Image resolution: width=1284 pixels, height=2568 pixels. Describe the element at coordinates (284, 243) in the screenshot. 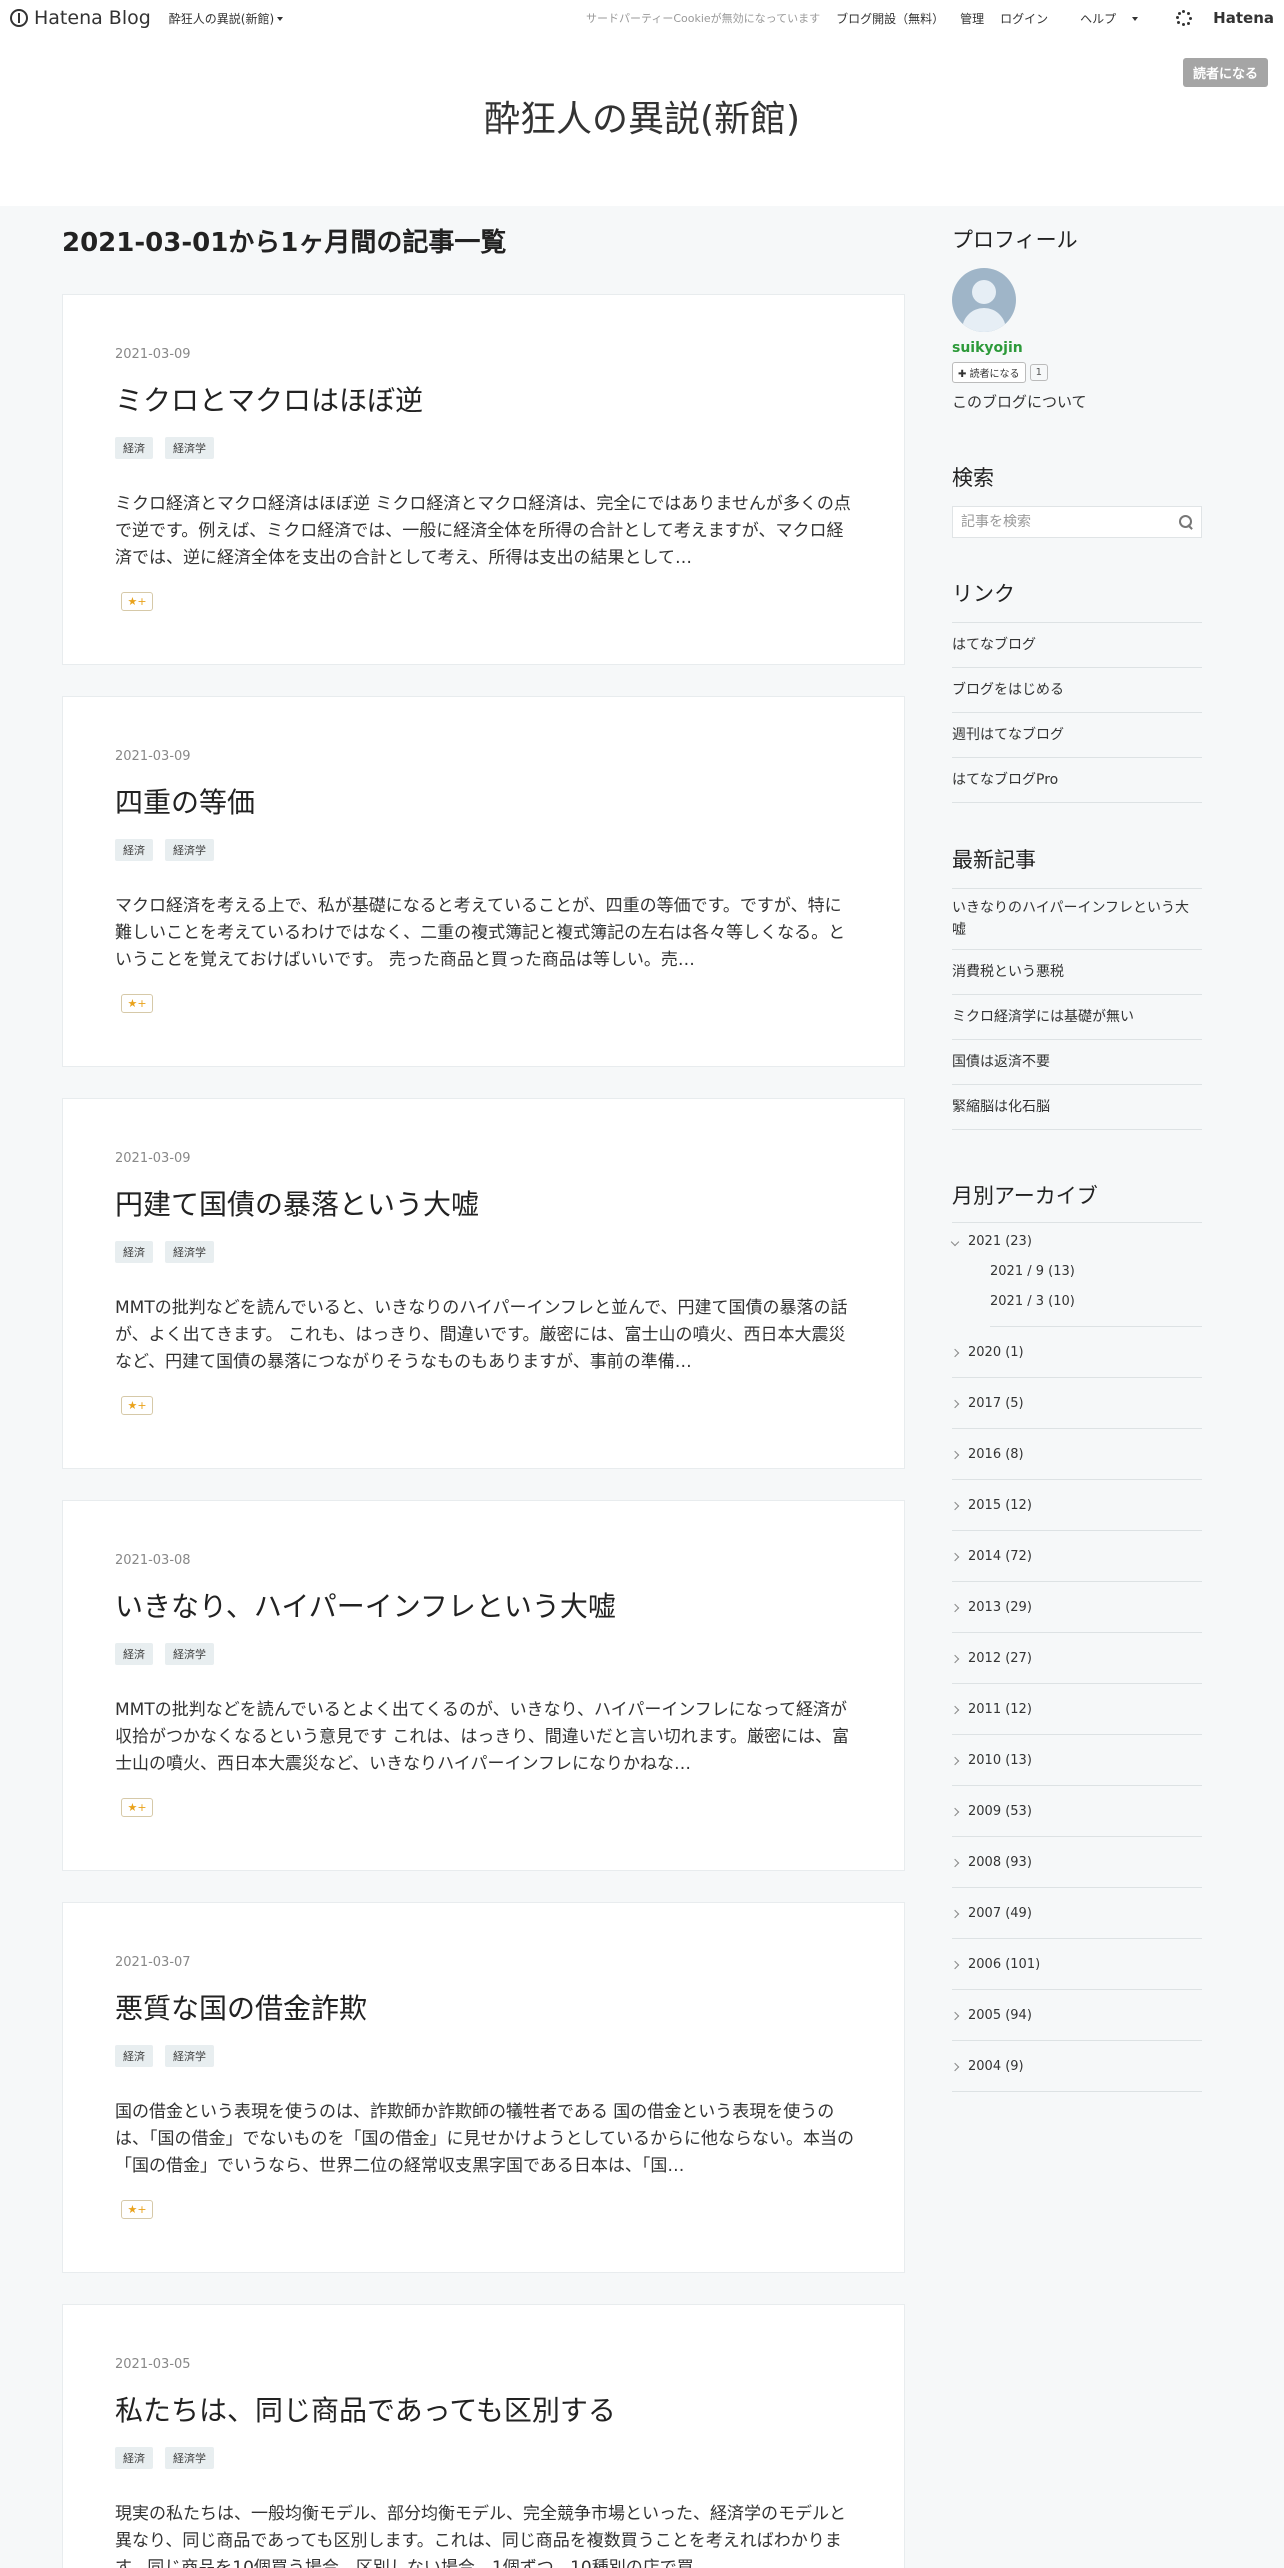

I see `archive-heading: 2021-03-01から1ヶ月間の記事一覧` at that location.